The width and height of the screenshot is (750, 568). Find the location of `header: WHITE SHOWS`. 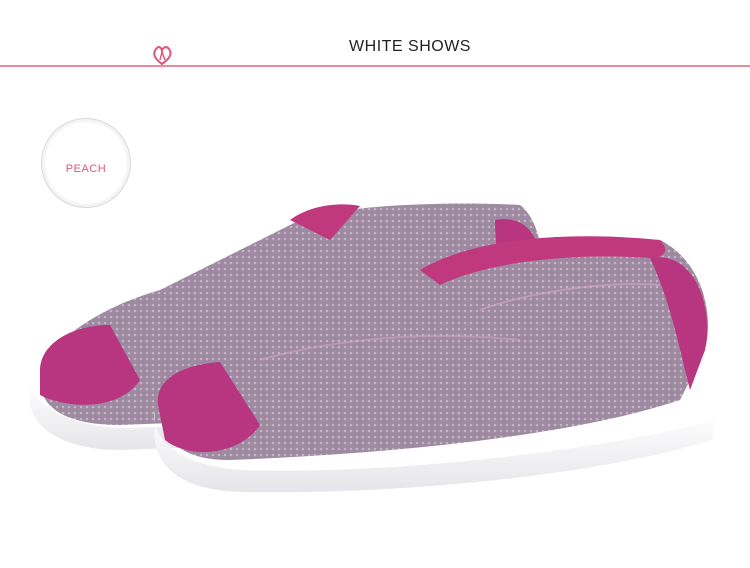

header: WHITE SHOWS is located at coordinates (375, 40).